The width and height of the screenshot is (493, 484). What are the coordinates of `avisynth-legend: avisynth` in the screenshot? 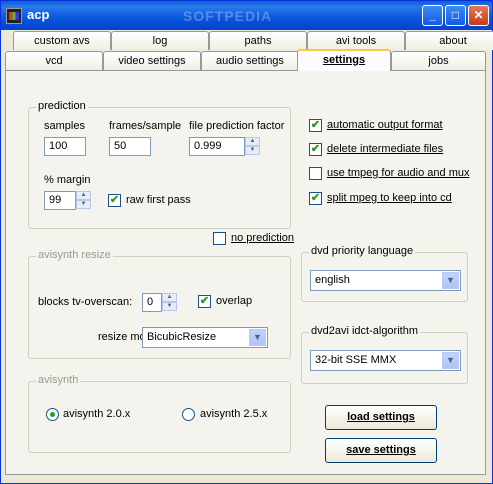 It's located at (58, 380).